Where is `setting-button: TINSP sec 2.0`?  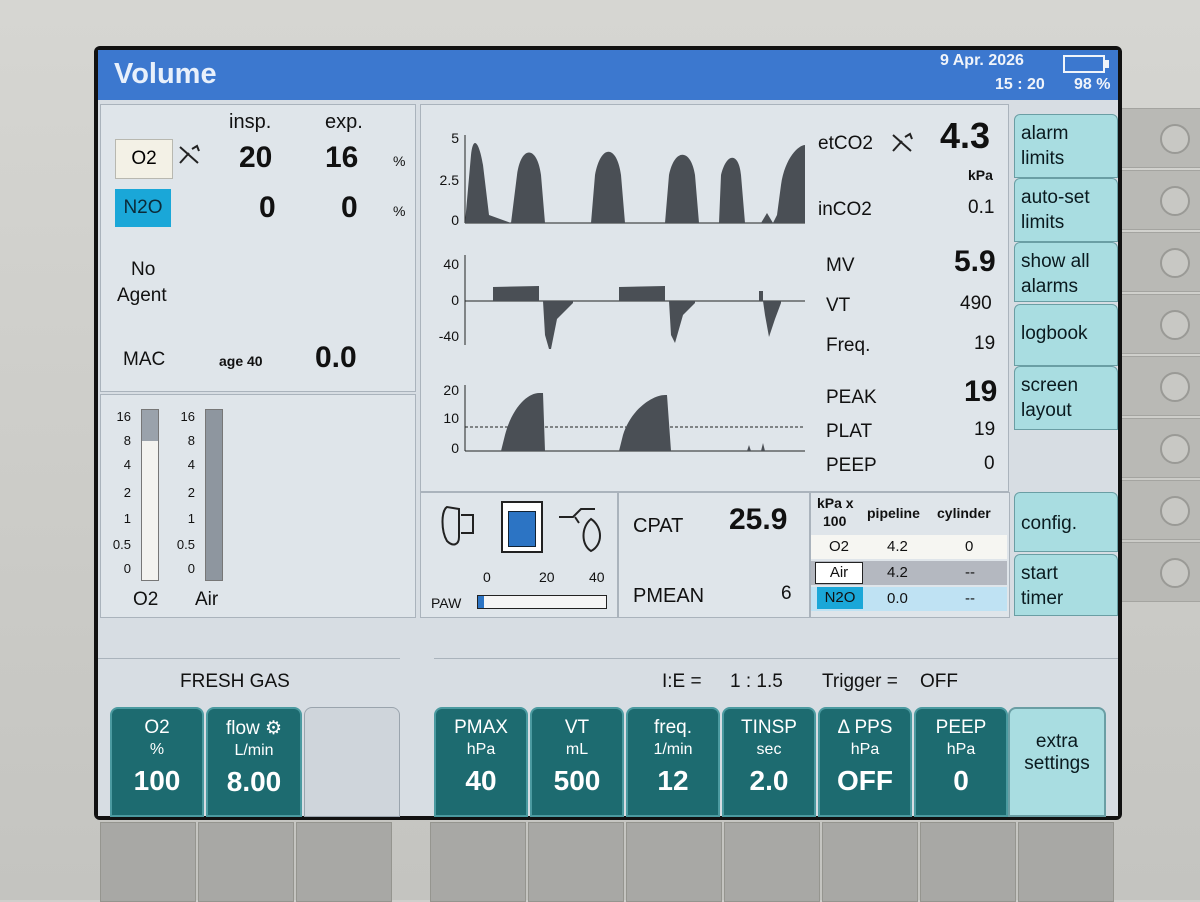 setting-button: TINSP sec 2.0 is located at coordinates (769, 762).